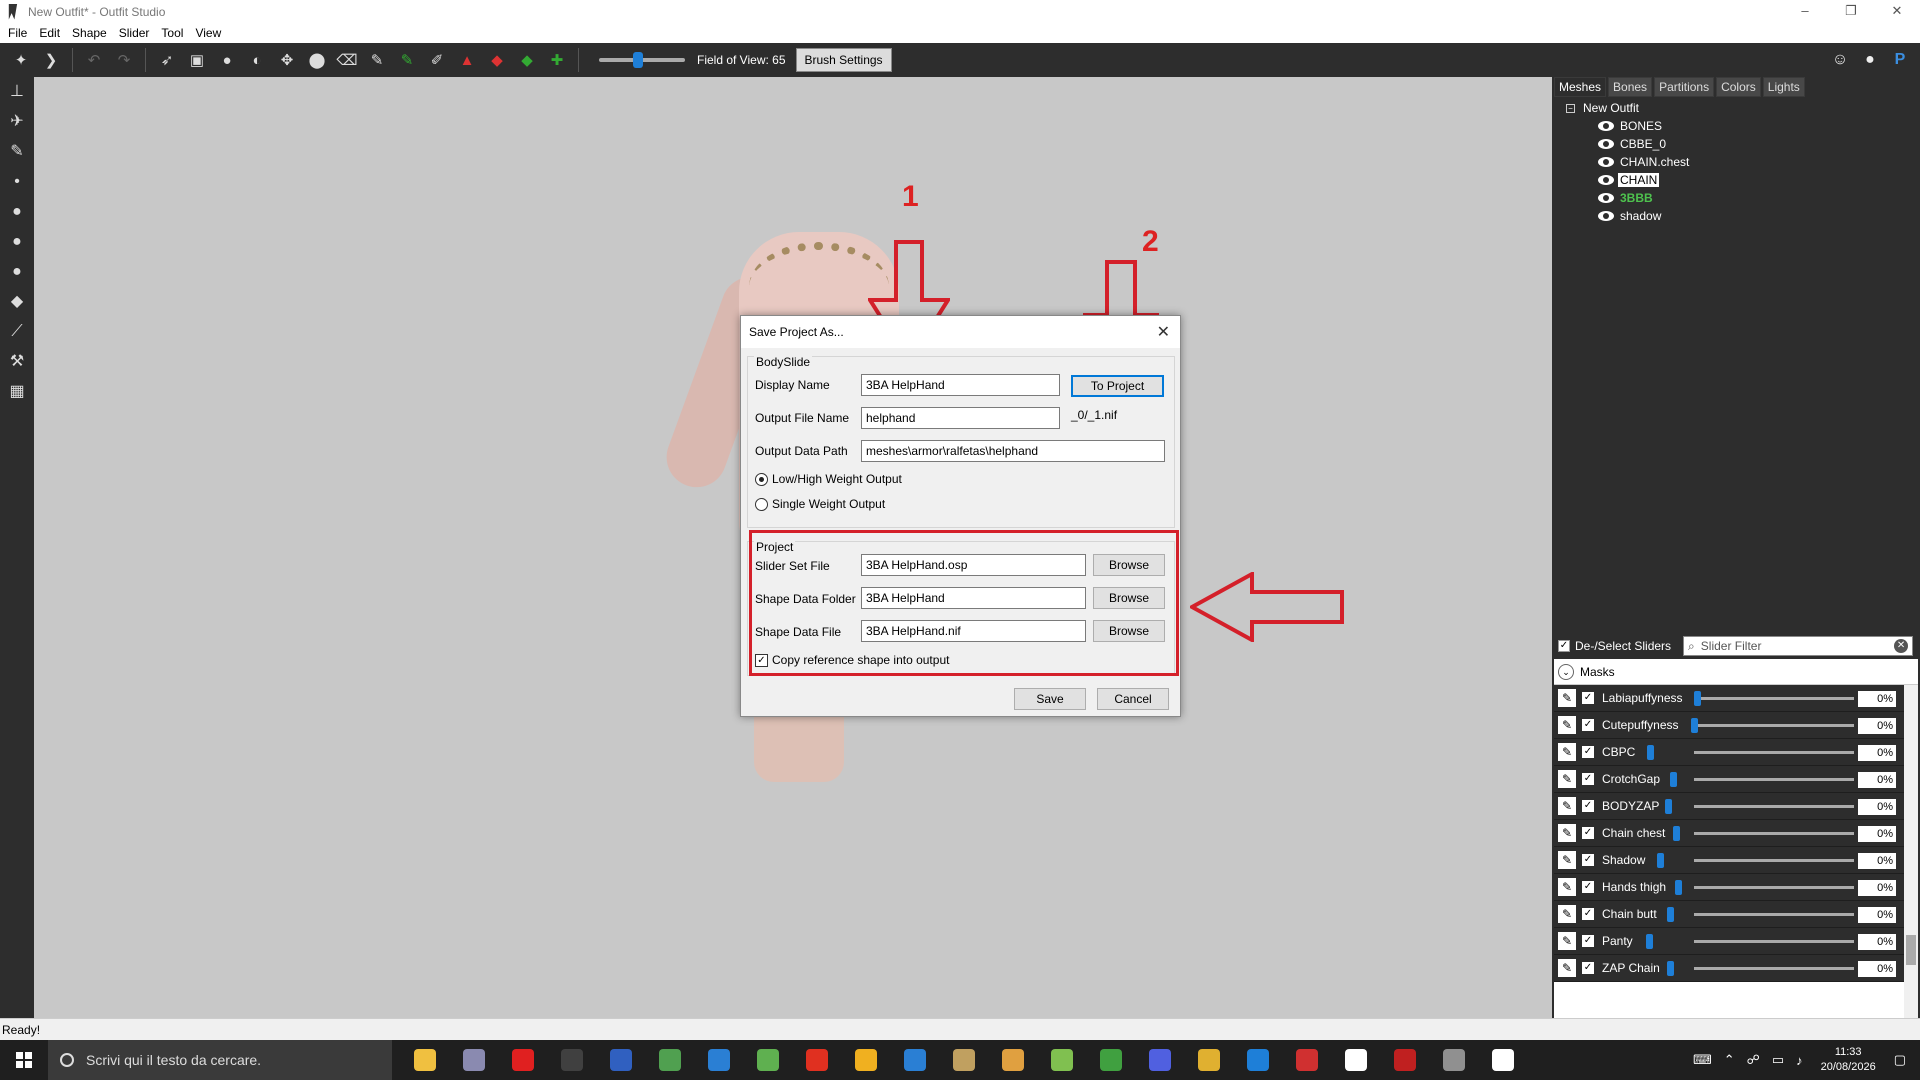 Image resolution: width=1920 pixels, height=1080 pixels. I want to click on slider-row: ✎ ✓ CBPC 0%, so click(1736, 752).